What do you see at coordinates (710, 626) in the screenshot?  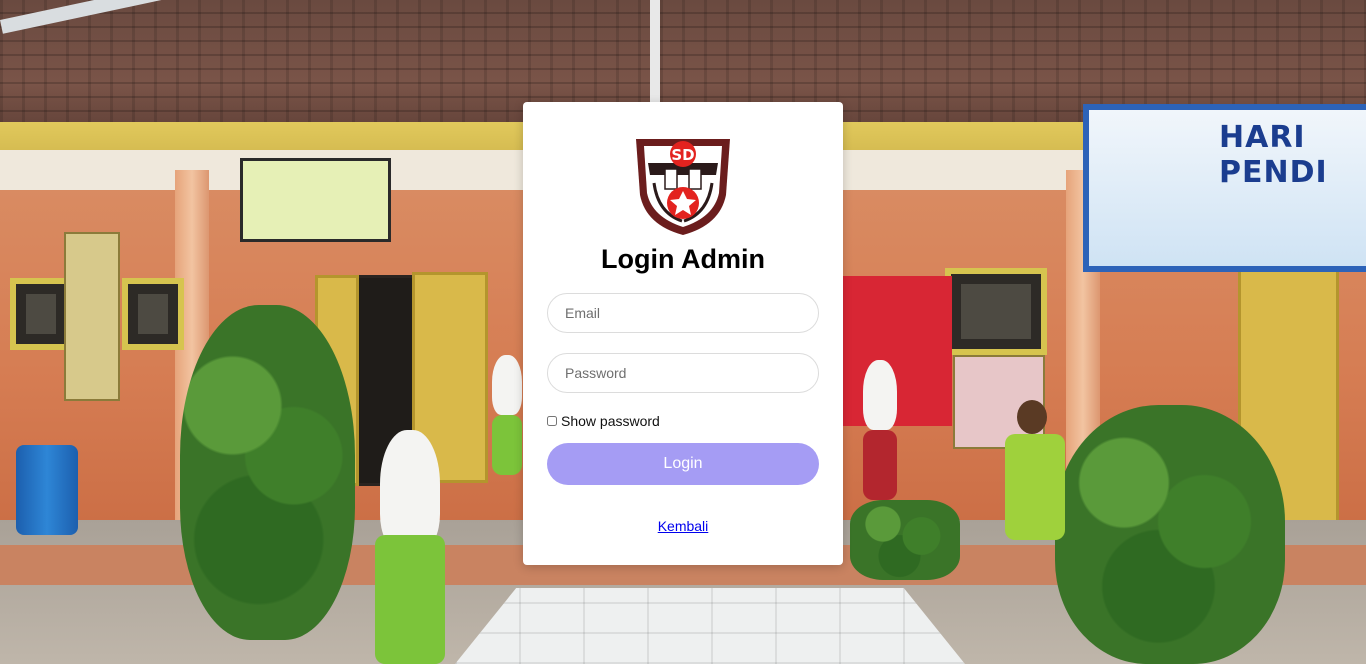 I see `tiled-path` at bounding box center [710, 626].